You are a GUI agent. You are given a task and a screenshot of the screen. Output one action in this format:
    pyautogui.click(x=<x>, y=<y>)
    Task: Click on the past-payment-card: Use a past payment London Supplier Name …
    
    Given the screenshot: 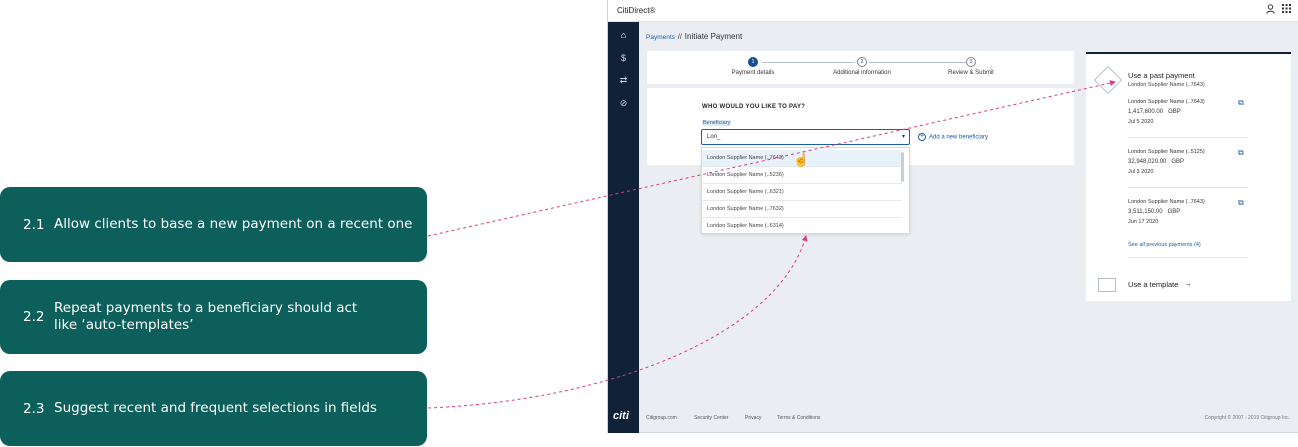 What is the action you would take?
    pyautogui.click(x=1188, y=176)
    